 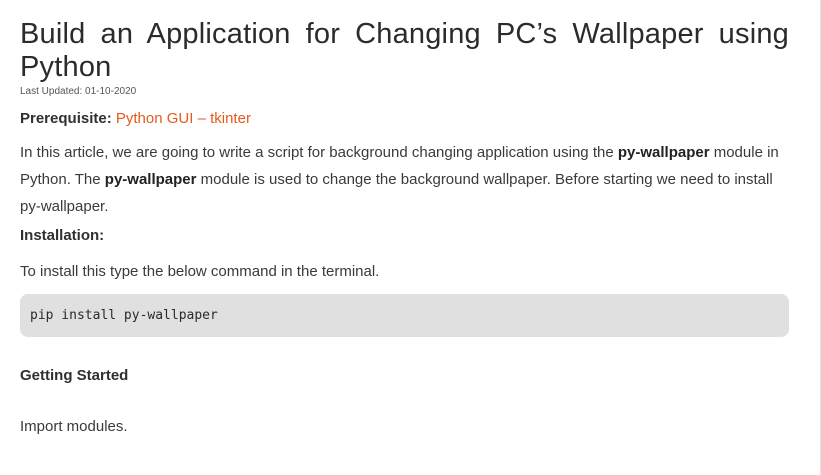 I want to click on install-command: pip install py-wallpaper, so click(x=124, y=315).